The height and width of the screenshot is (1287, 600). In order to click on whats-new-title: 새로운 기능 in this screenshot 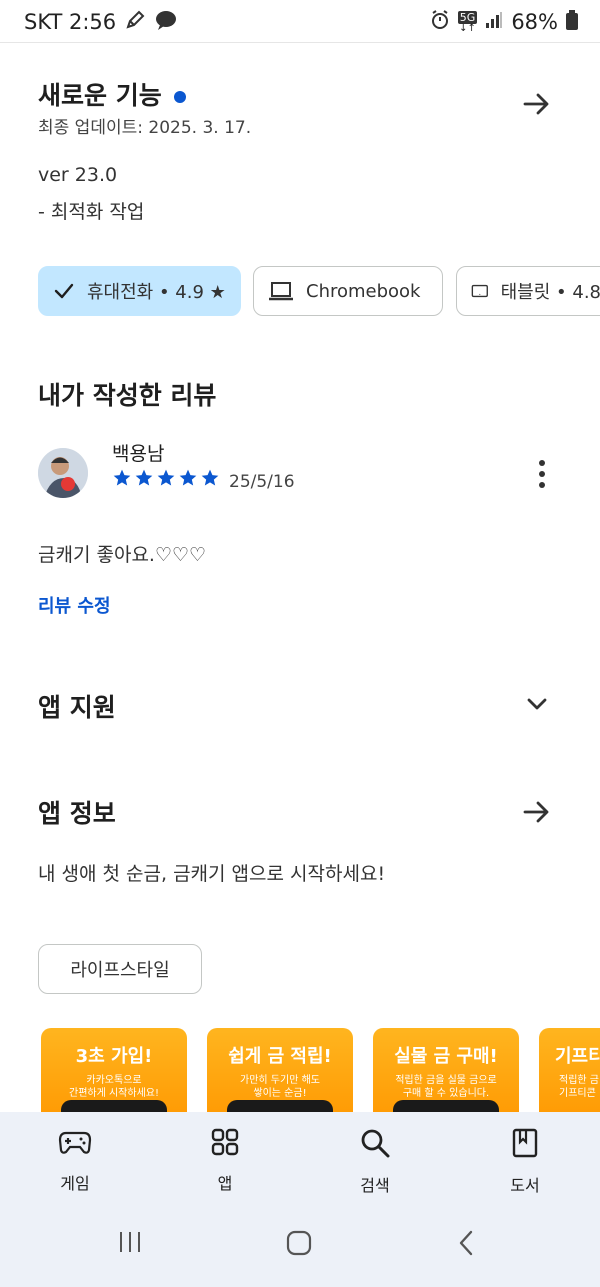, I will do `click(112, 94)`.